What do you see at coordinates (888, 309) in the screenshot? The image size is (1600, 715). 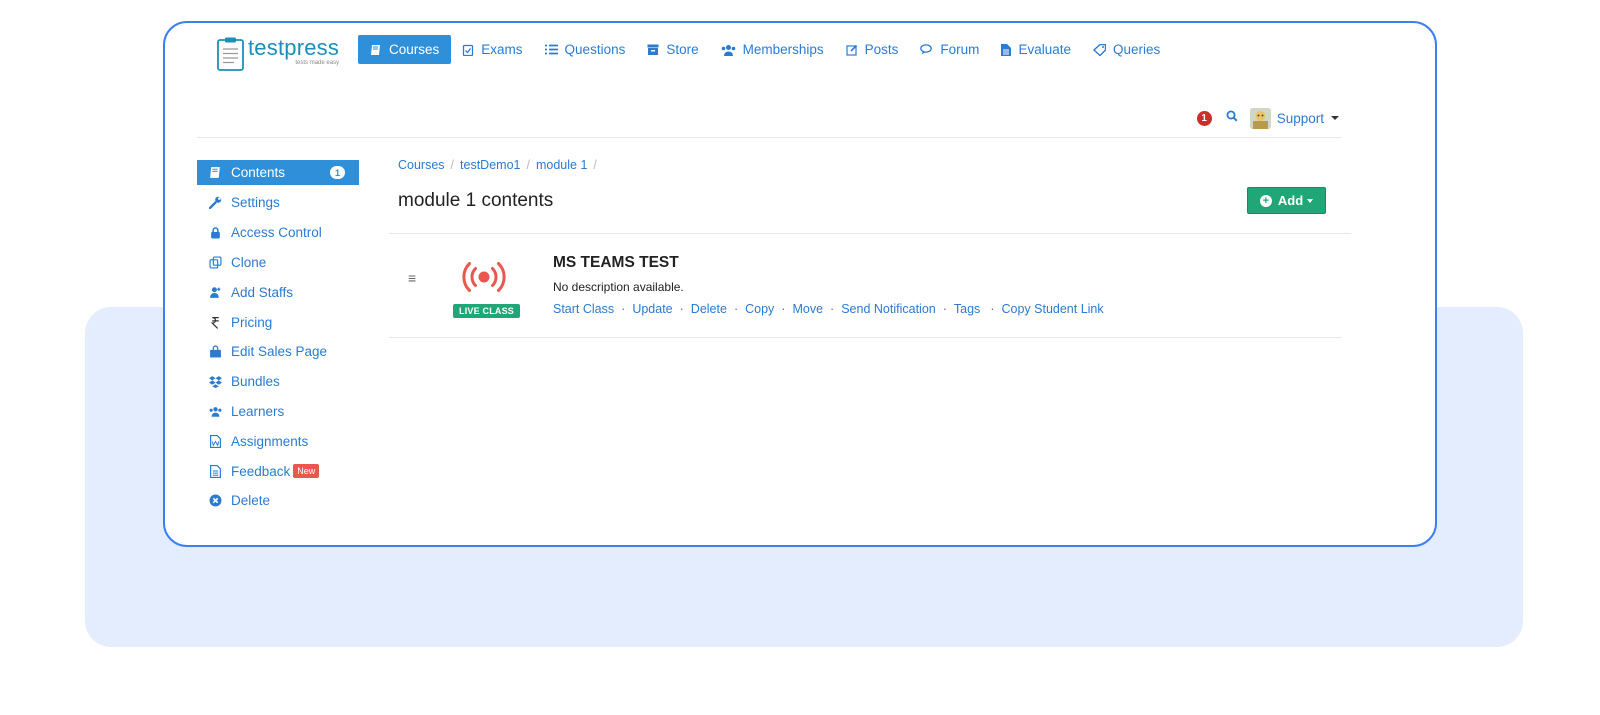 I see `action-send-notification: Send Notification` at bounding box center [888, 309].